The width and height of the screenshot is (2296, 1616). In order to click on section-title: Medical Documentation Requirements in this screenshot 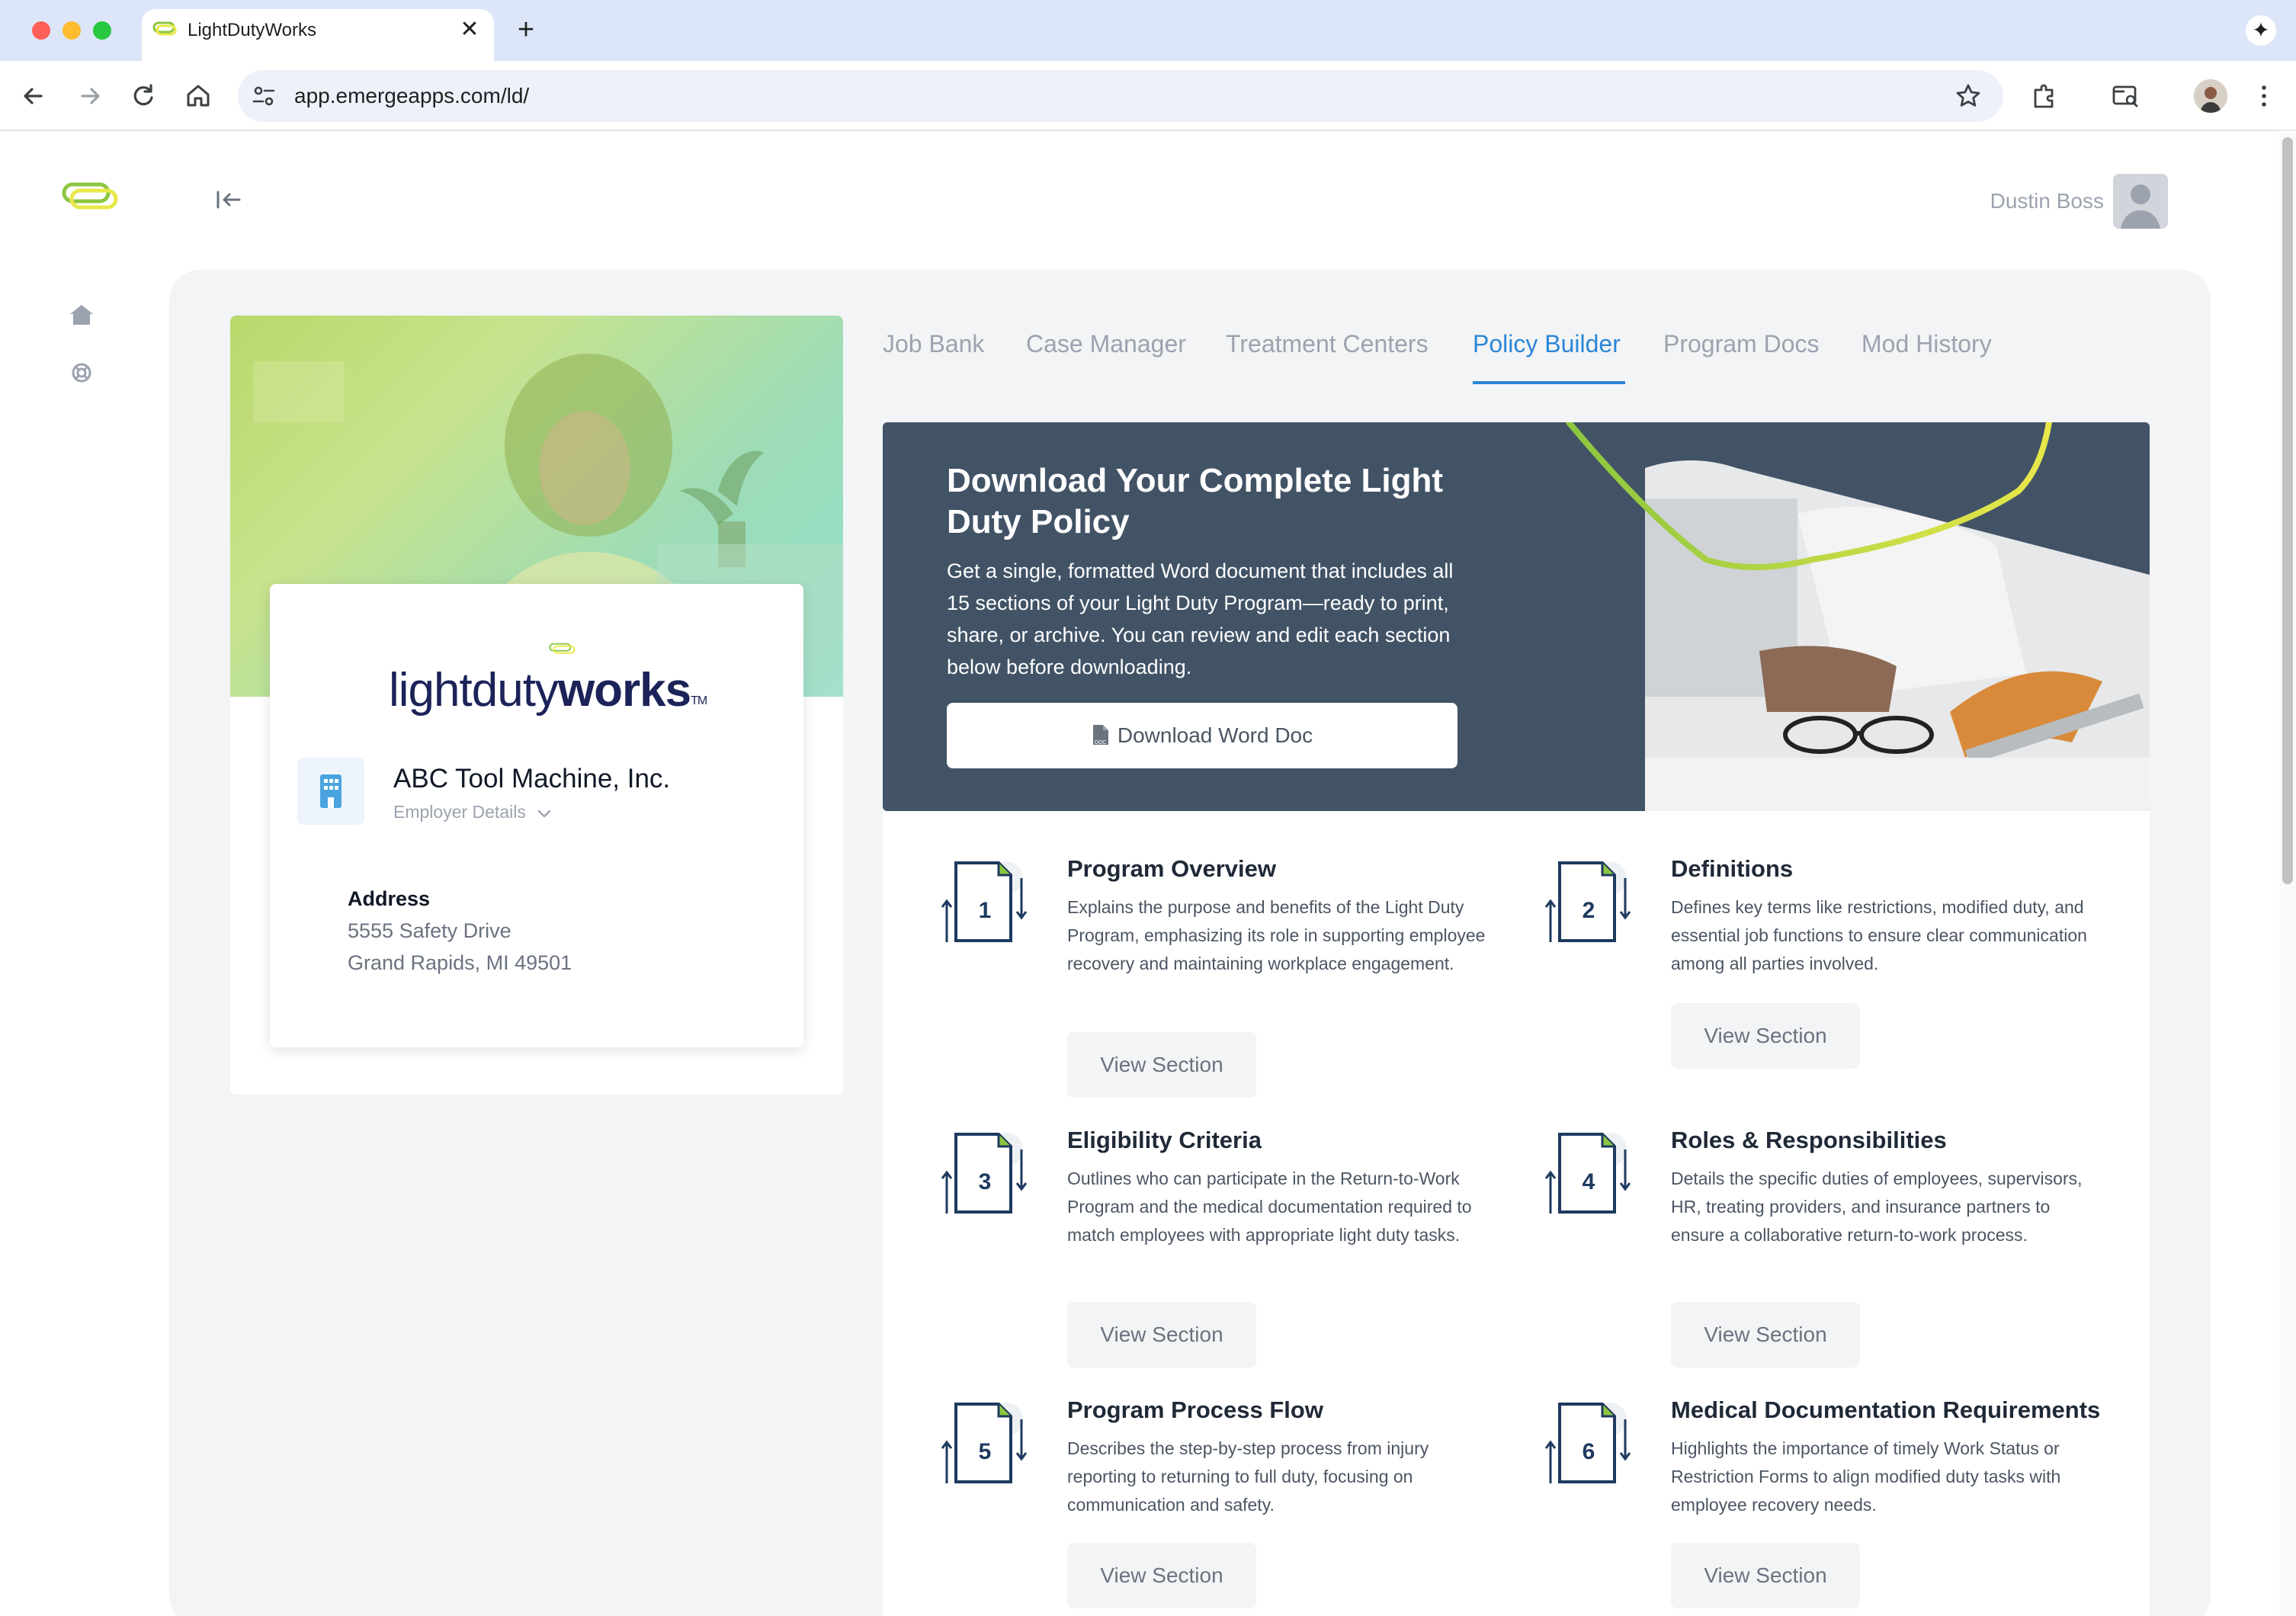, I will do `click(1886, 1410)`.